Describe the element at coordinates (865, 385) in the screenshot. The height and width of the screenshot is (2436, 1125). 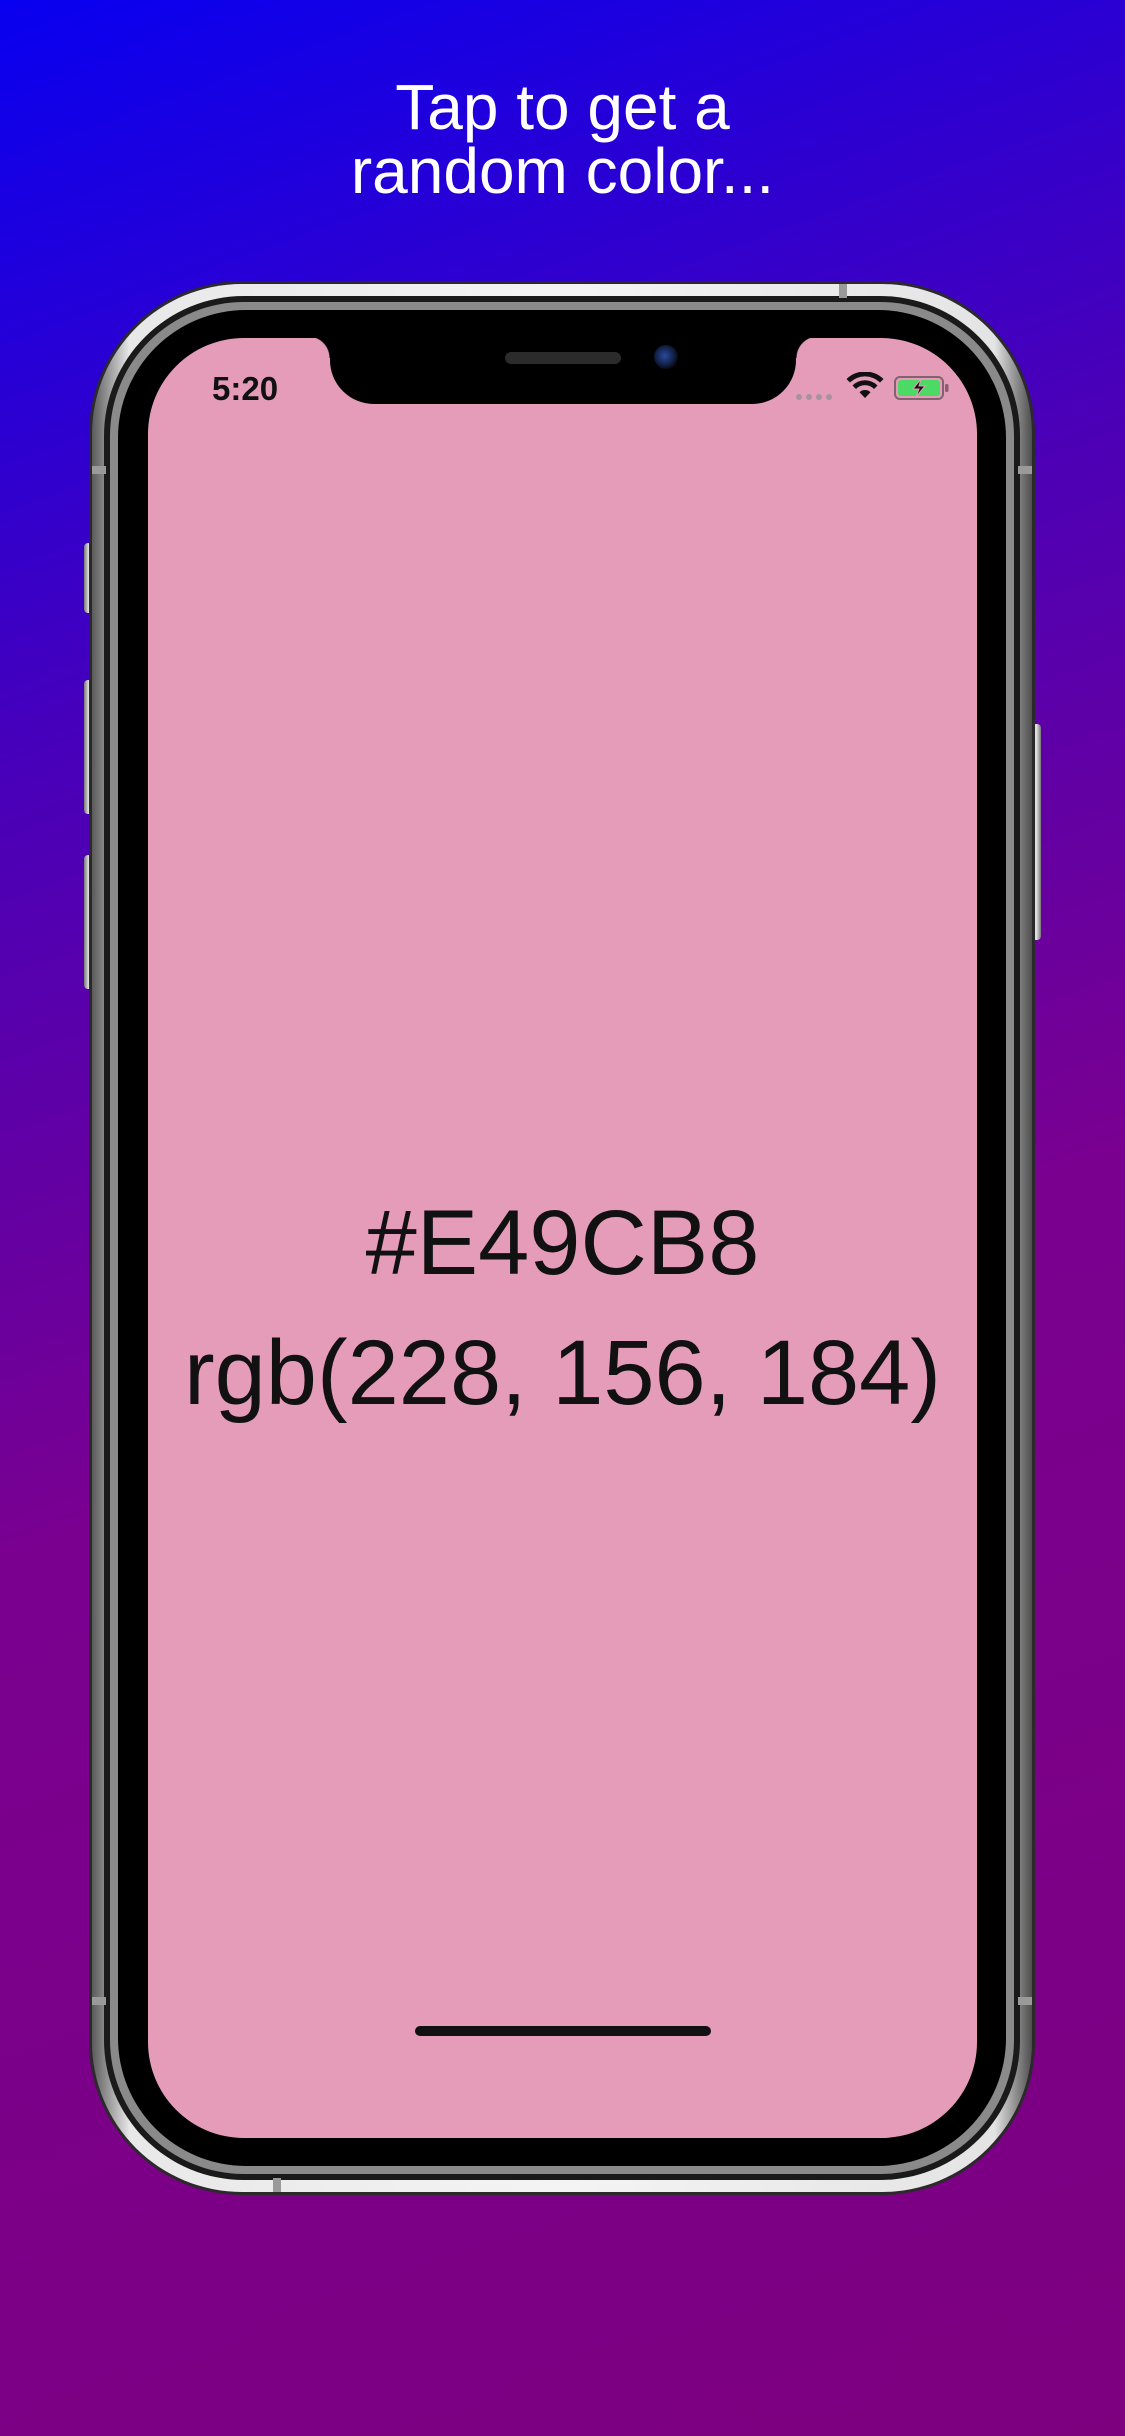
I see `wifi-icon` at that location.